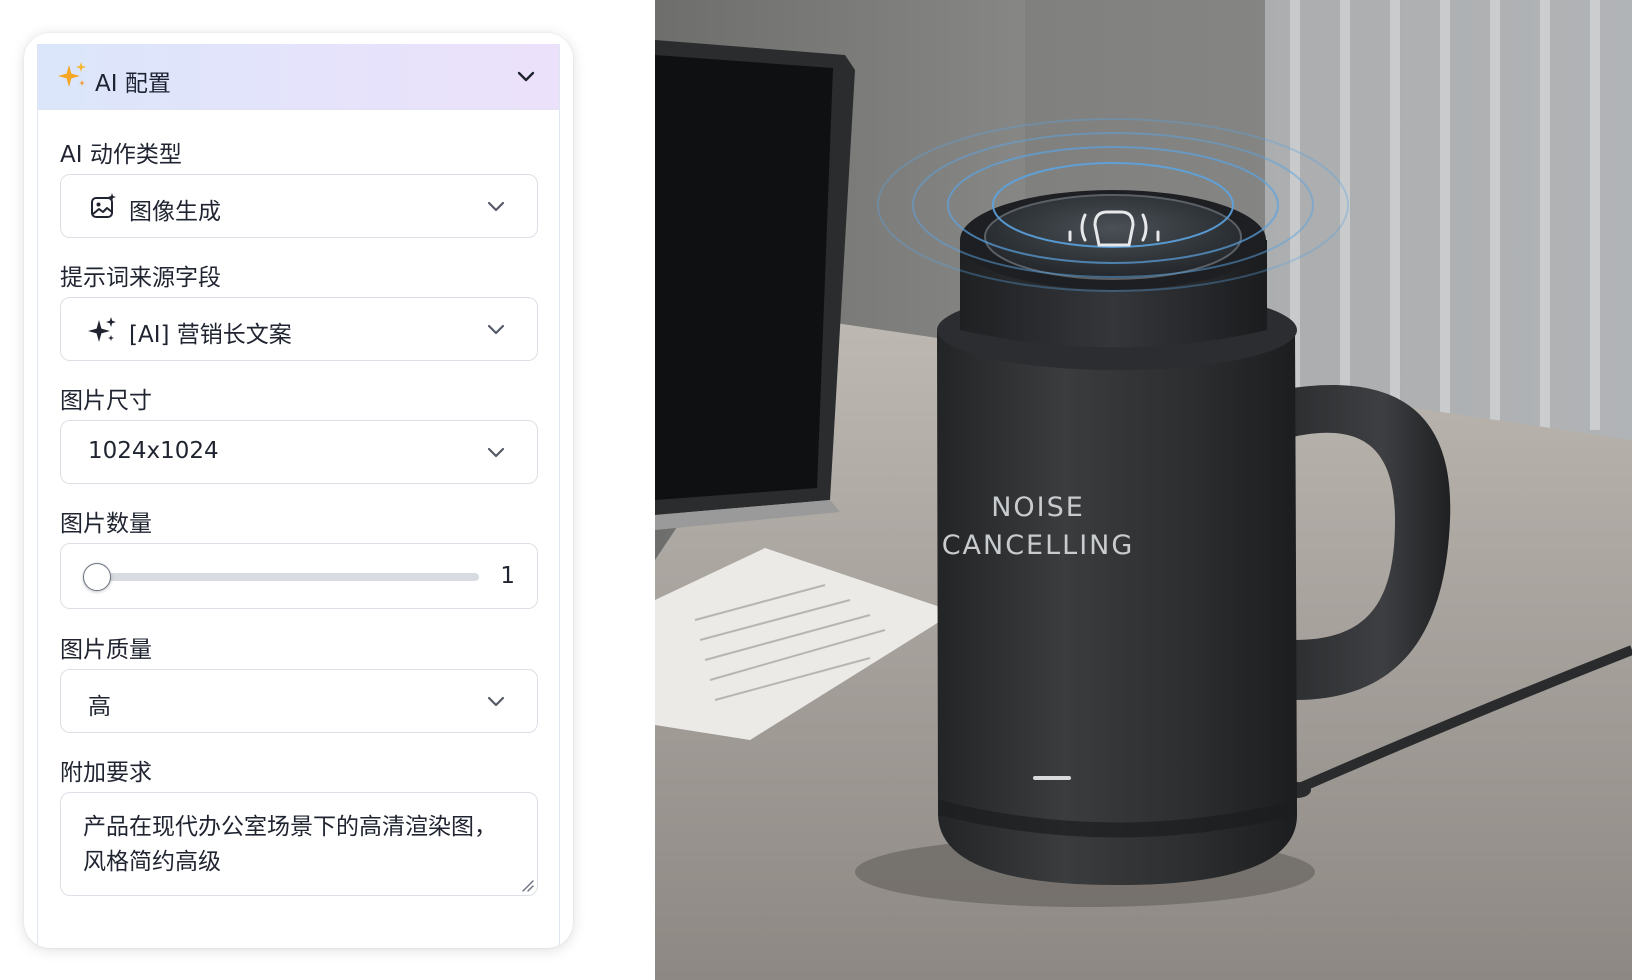 Image resolution: width=1632 pixels, height=980 pixels. What do you see at coordinates (106, 401) in the screenshot?
I see `image-size-label: 图片尺寸` at bounding box center [106, 401].